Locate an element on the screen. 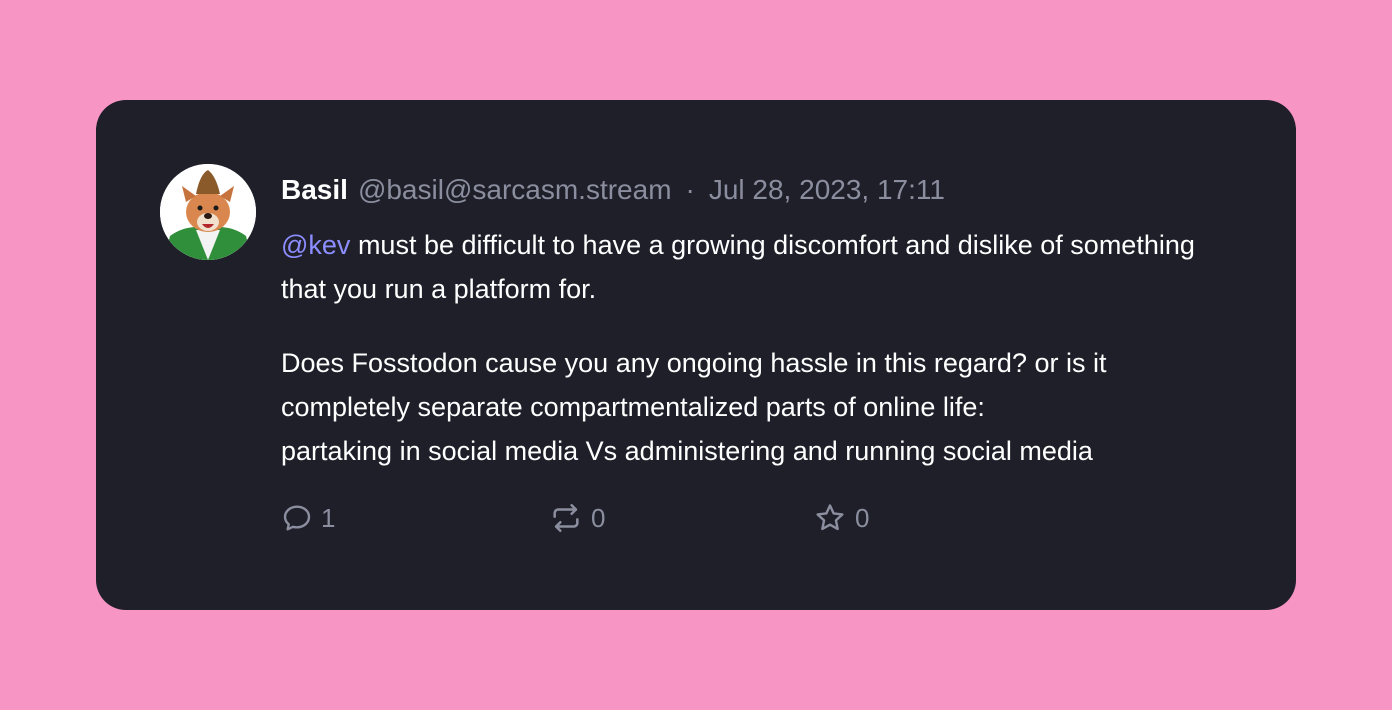 The width and height of the screenshot is (1392, 710). repost-arrows-icon is located at coordinates (566, 518).